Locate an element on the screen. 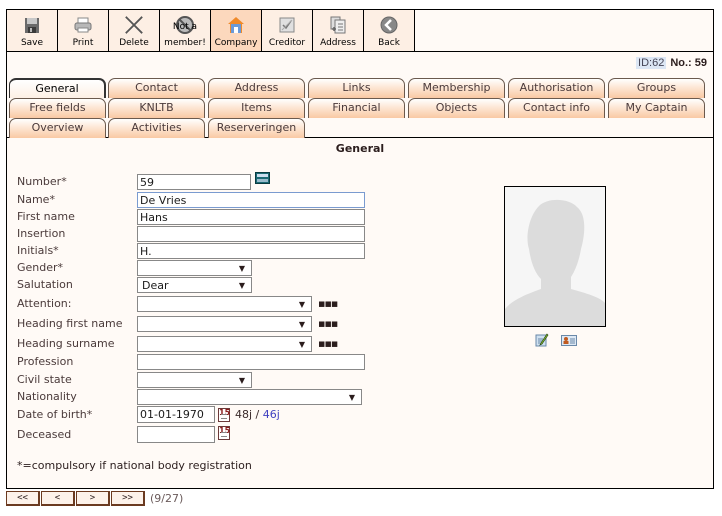  insertion-input is located at coordinates (251, 233).